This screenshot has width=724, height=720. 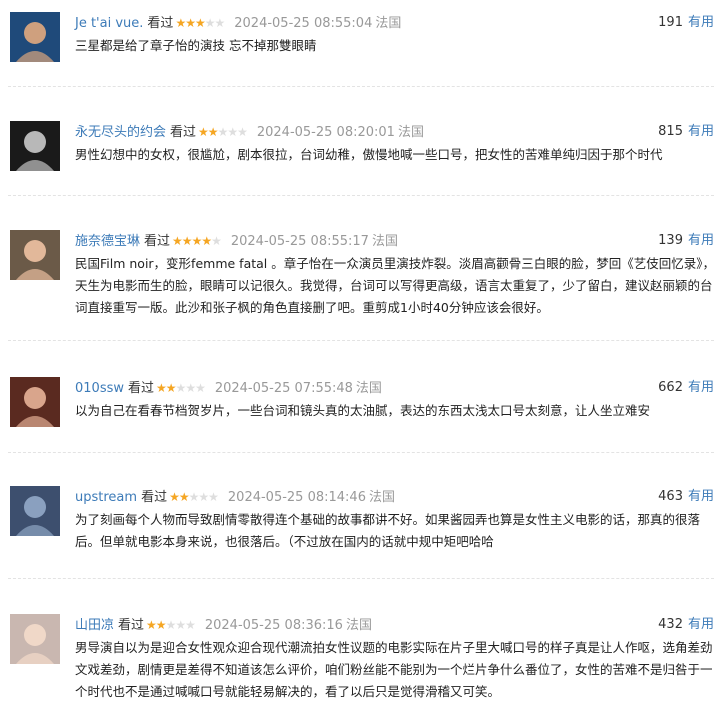 I want to click on review-time: 2024-05-25 08:20:01, so click(x=325, y=132).